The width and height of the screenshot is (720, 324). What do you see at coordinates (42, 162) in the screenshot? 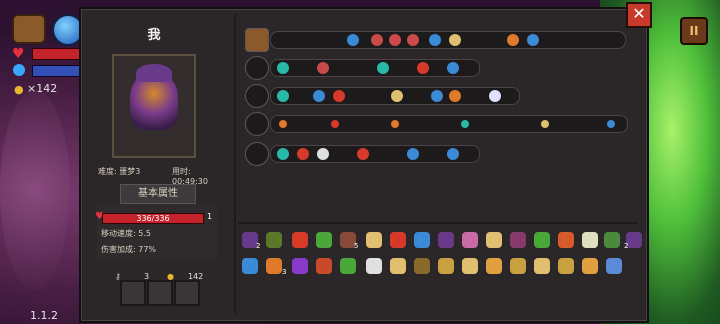
I see `hud: ♥ ● ×142` at bounding box center [42, 162].